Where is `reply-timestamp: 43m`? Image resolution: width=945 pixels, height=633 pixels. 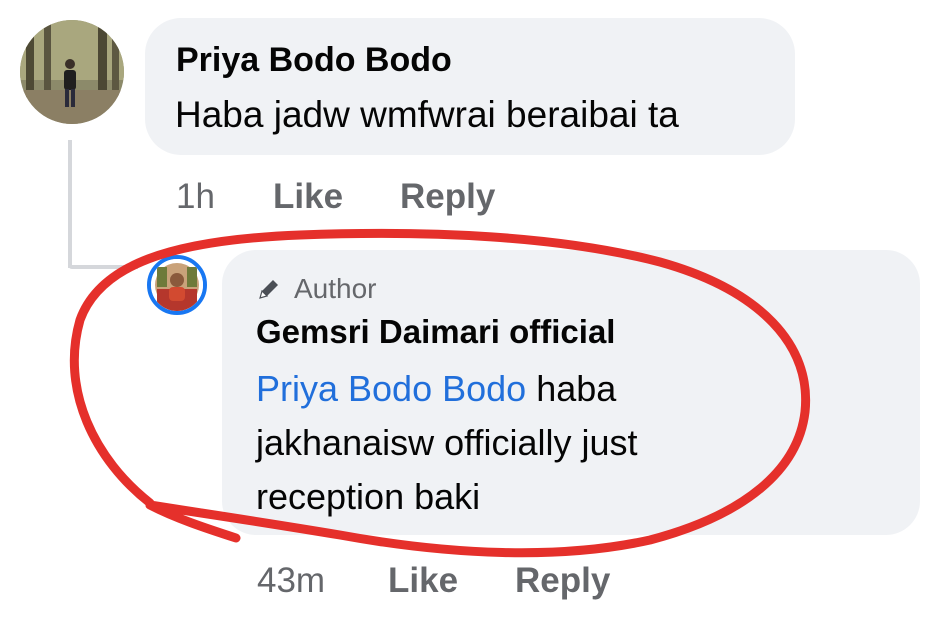
reply-timestamp: 43m is located at coordinates (291, 581).